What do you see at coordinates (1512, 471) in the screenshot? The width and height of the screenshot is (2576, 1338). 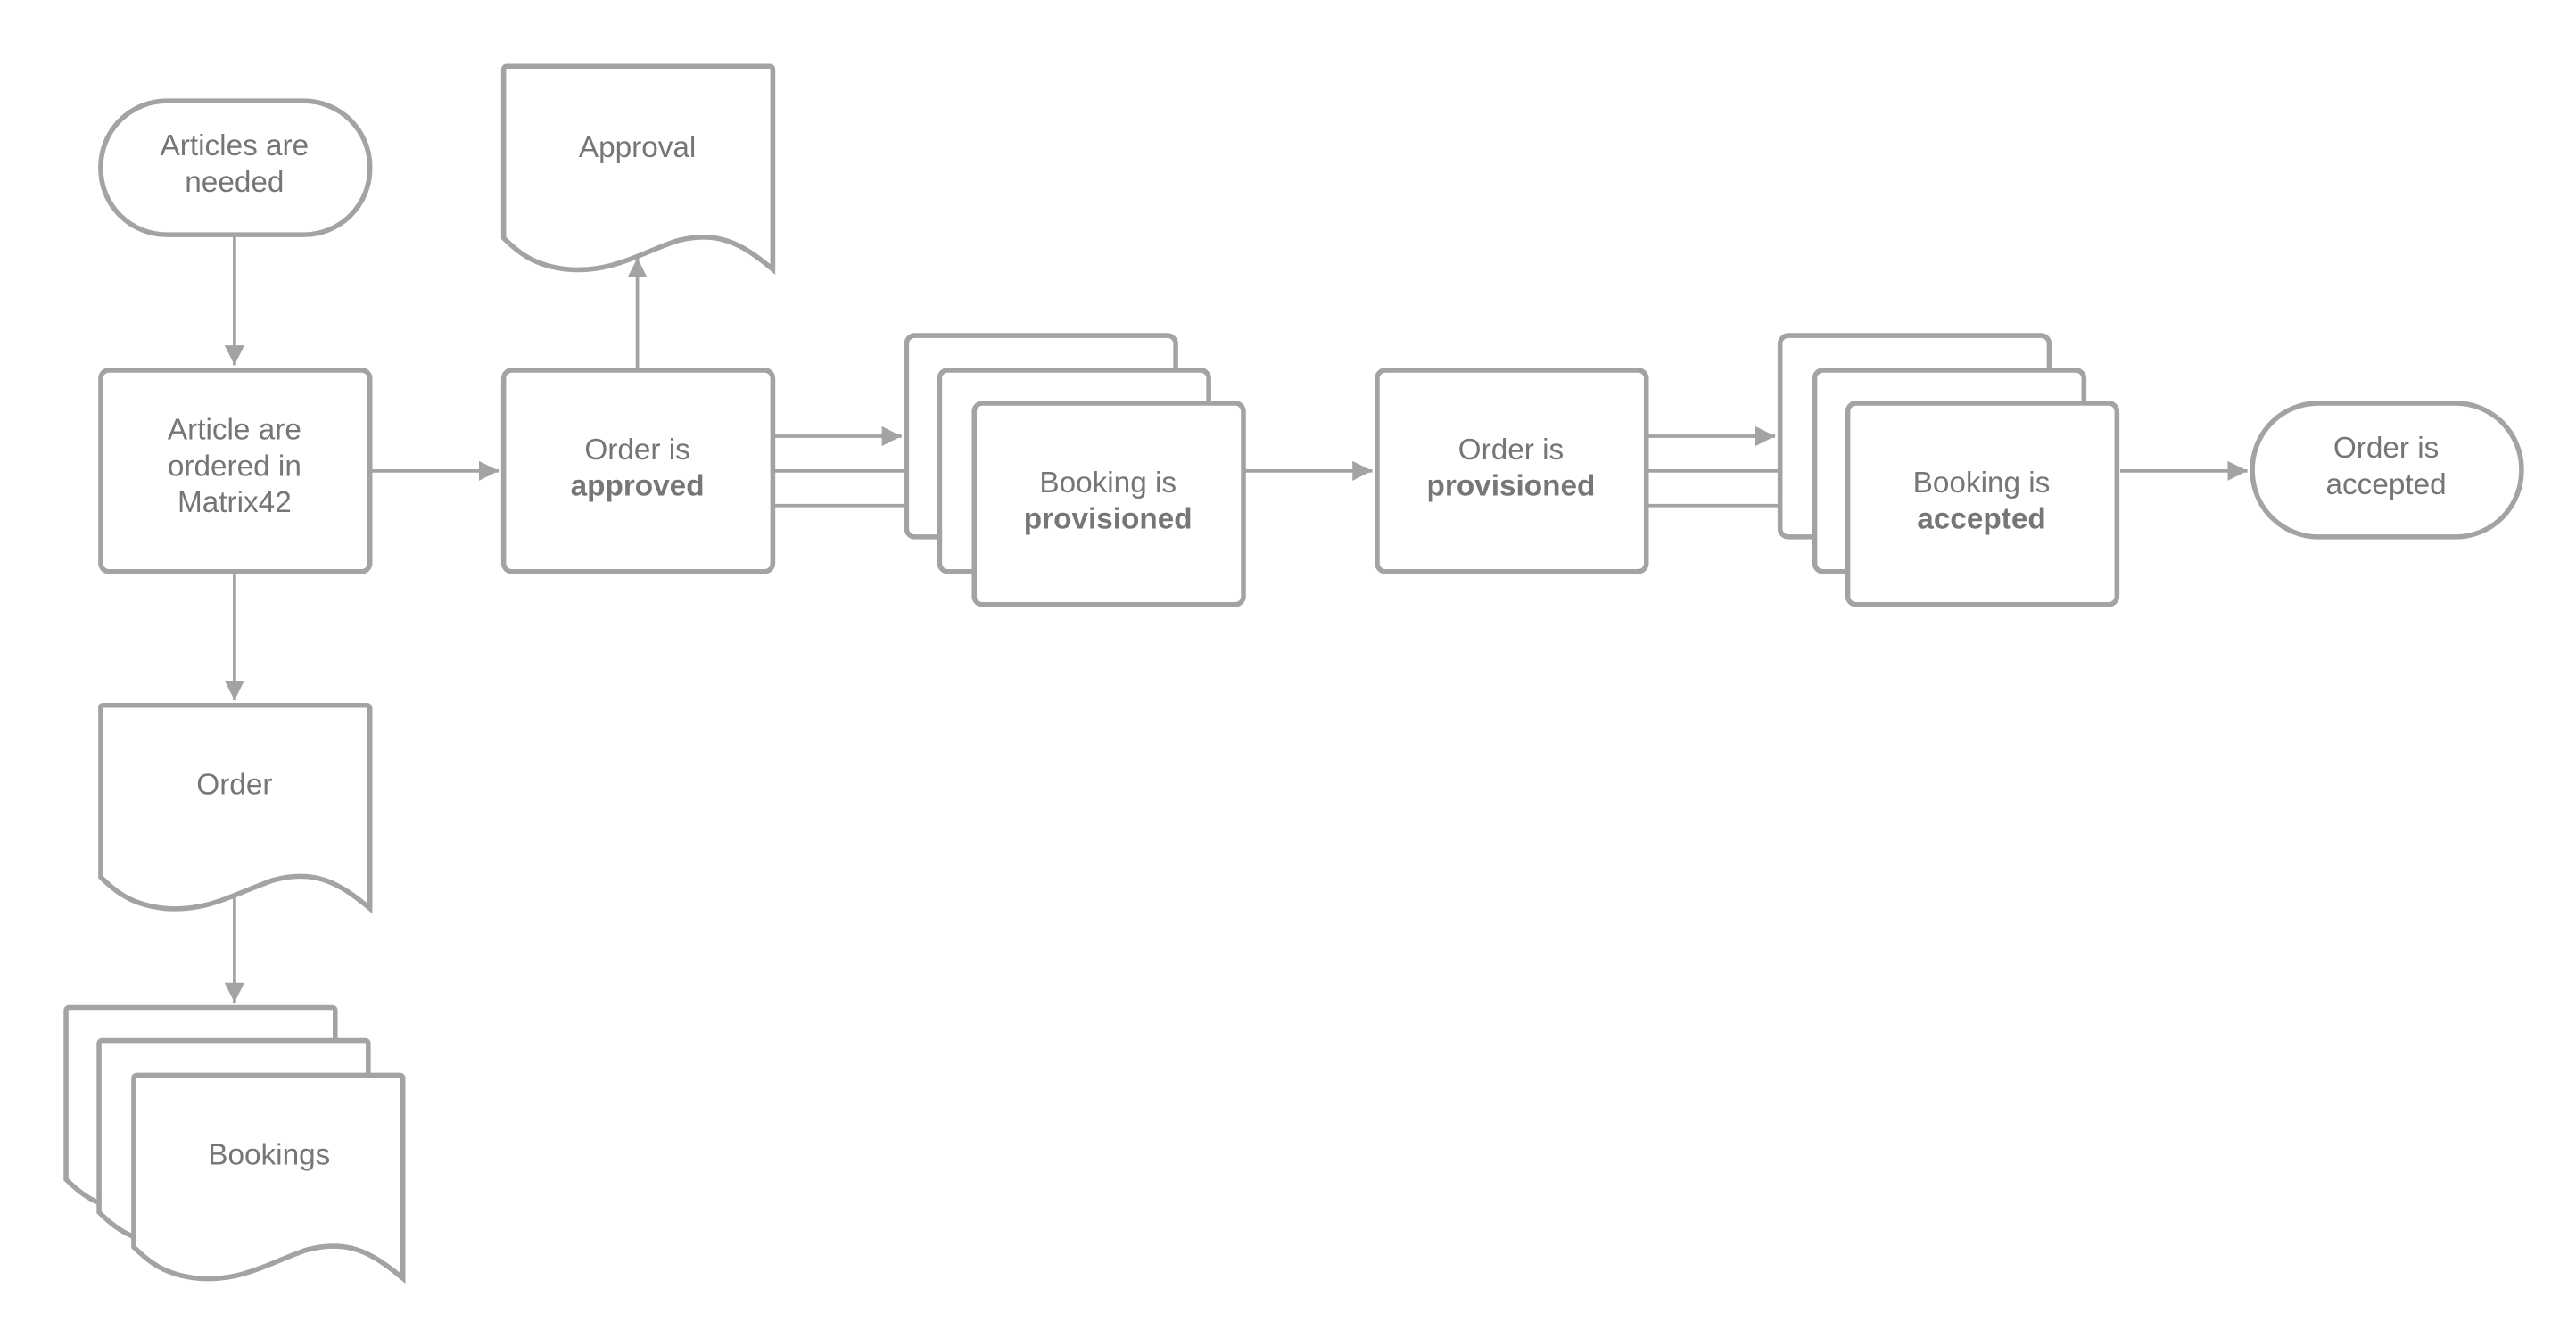 I see `node-order-provisioned: Order is provisioned` at bounding box center [1512, 471].